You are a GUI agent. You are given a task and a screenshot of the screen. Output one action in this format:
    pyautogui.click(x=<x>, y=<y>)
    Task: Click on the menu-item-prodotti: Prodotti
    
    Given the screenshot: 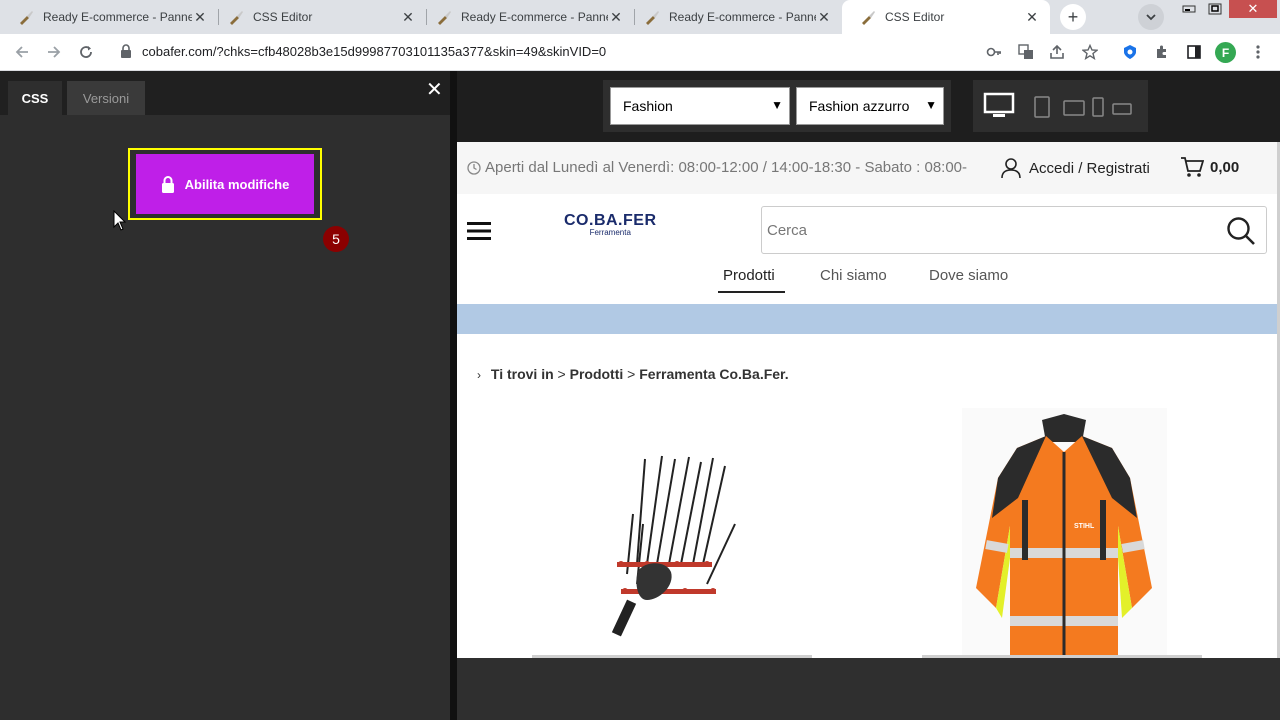 What is the action you would take?
    pyautogui.click(x=749, y=275)
    